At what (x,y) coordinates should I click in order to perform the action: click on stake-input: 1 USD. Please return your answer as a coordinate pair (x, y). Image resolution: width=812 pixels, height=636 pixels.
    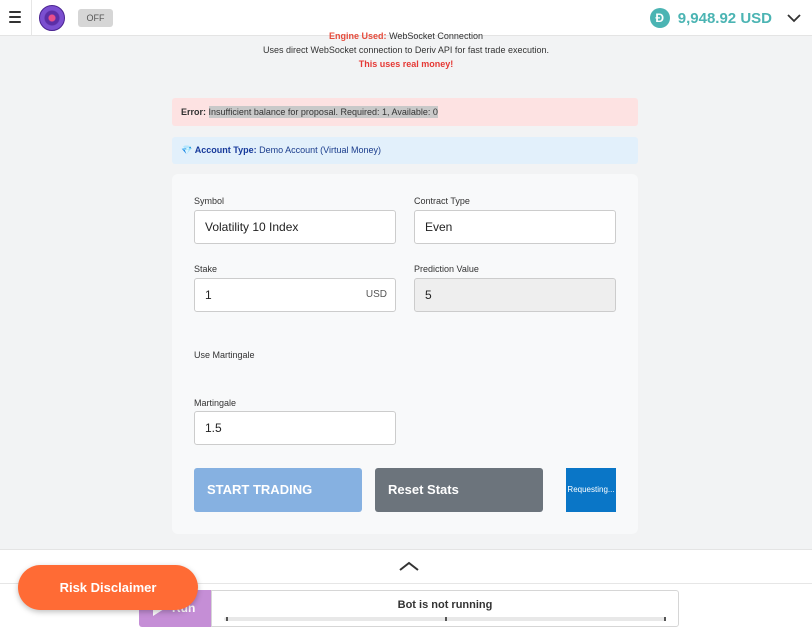
    Looking at the image, I should click on (295, 295).